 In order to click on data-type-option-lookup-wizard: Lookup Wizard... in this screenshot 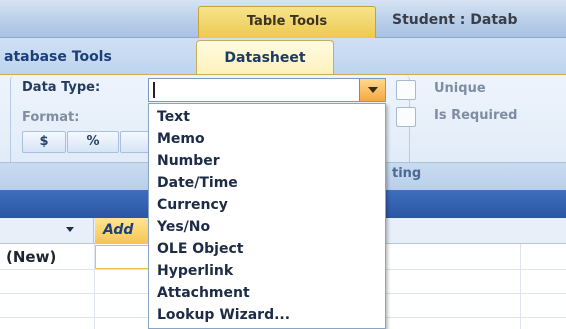, I will do `click(267, 315)`.